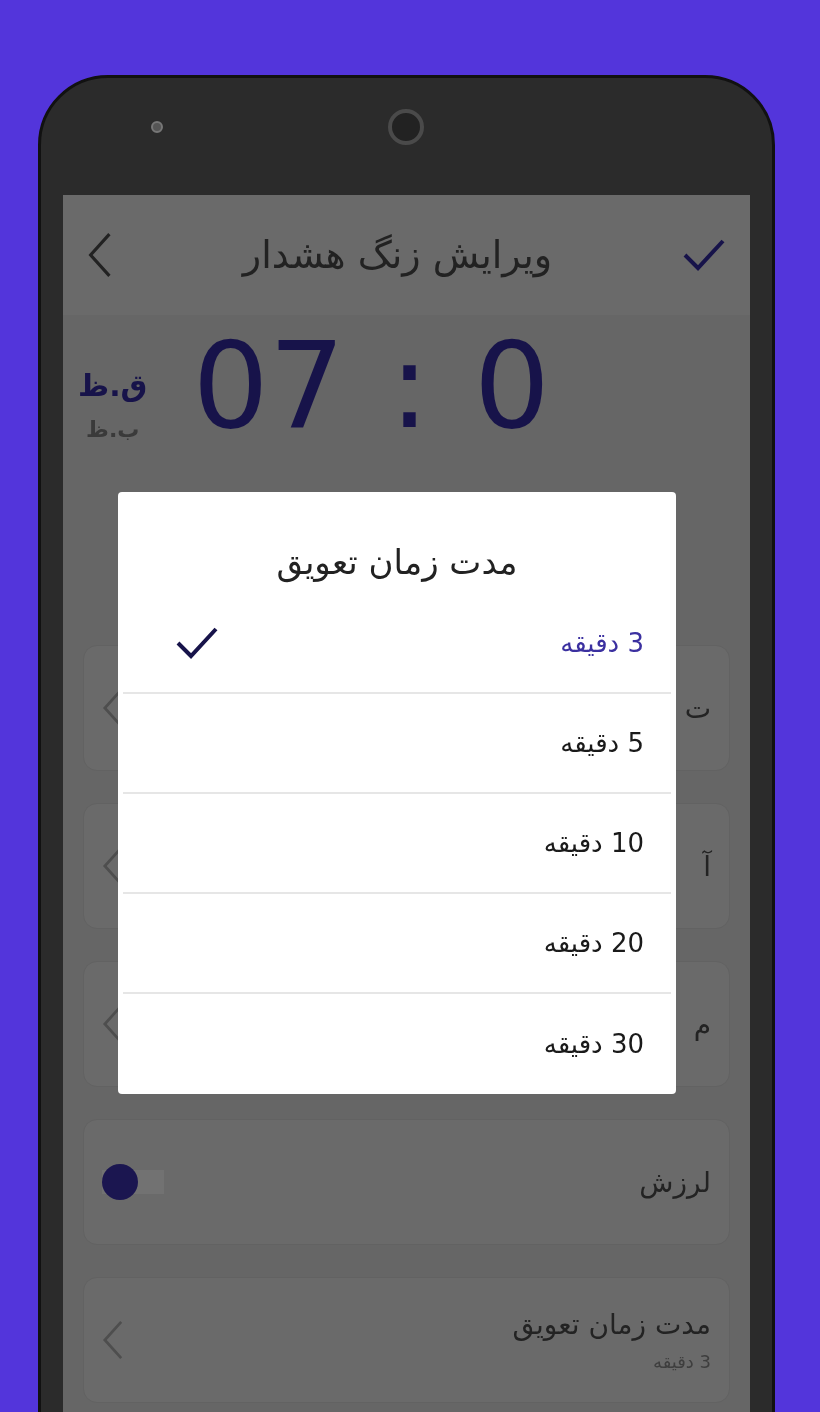 The image size is (820, 1412). Describe the element at coordinates (397, 644) in the screenshot. I see `snooze-option: 3 دقیقه` at that location.